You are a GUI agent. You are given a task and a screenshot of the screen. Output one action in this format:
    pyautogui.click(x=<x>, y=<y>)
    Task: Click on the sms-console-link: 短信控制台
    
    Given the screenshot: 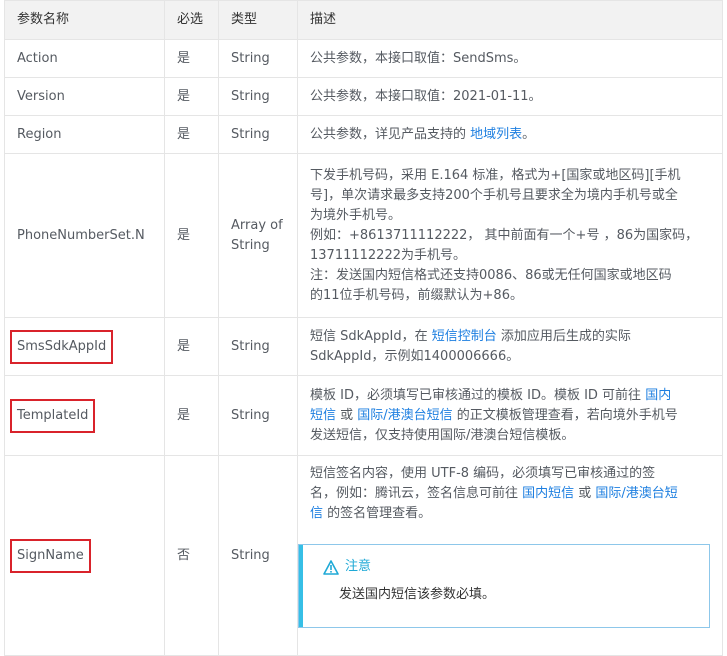 What is the action you would take?
    pyautogui.click(x=464, y=336)
    